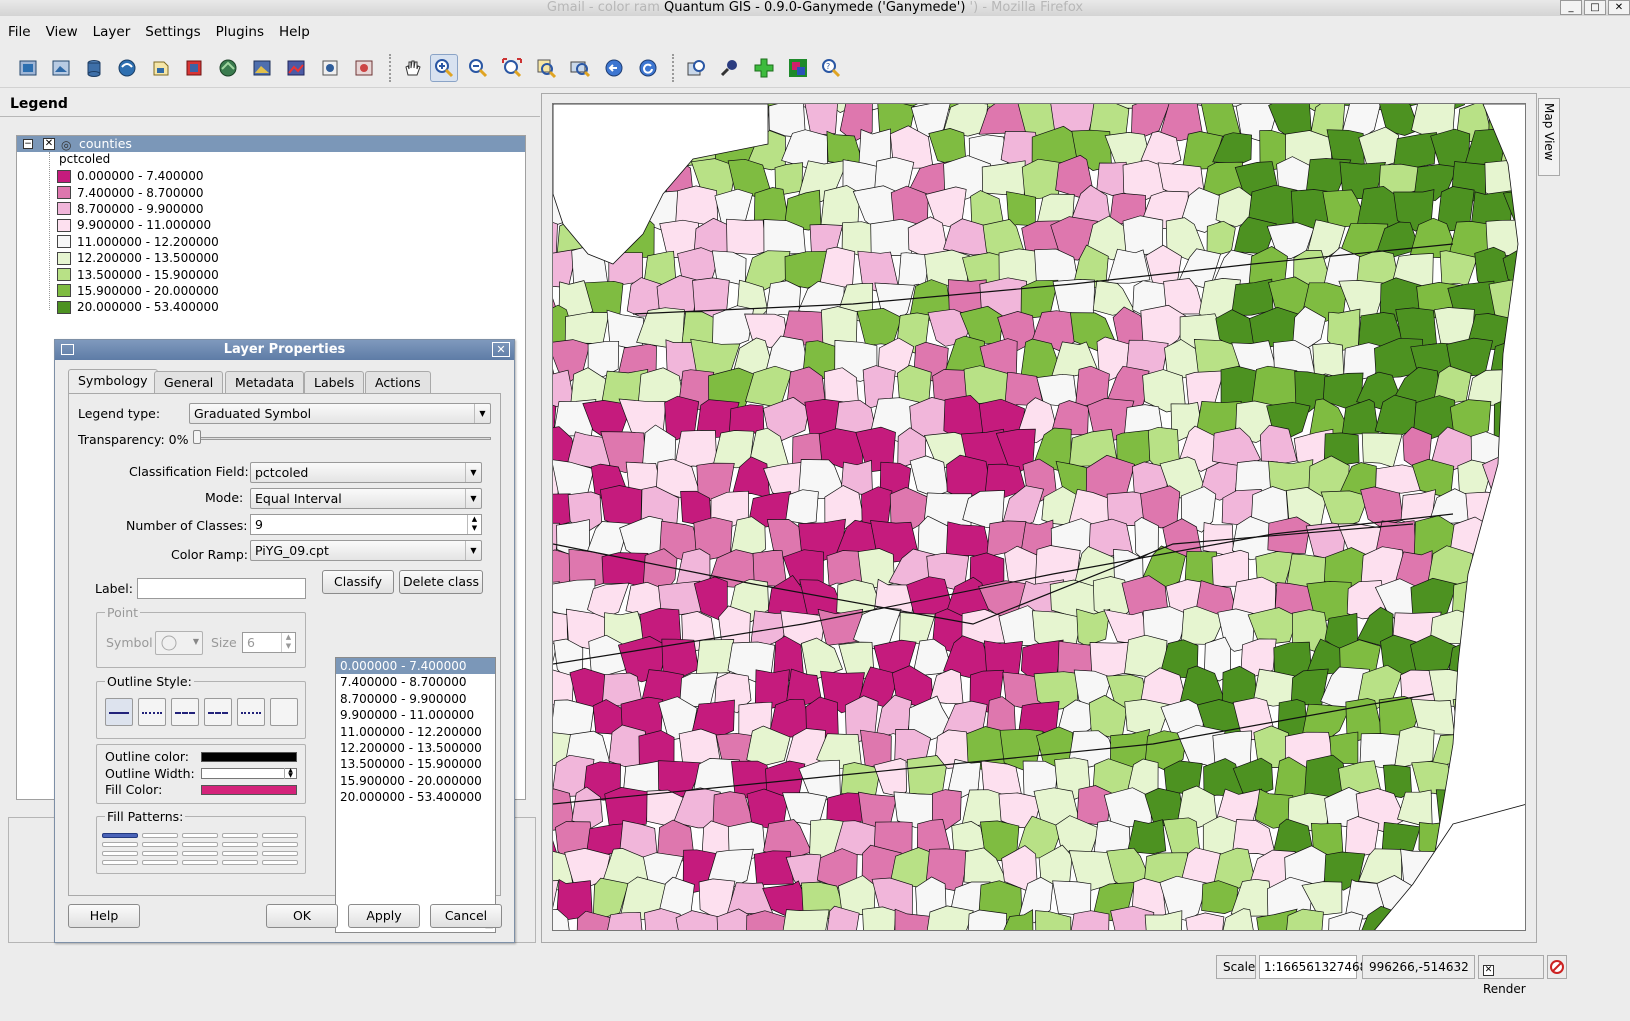 This screenshot has width=1630, height=1021. Describe the element at coordinates (501, 349) in the screenshot. I see `dialog-close-button: ✕` at that location.